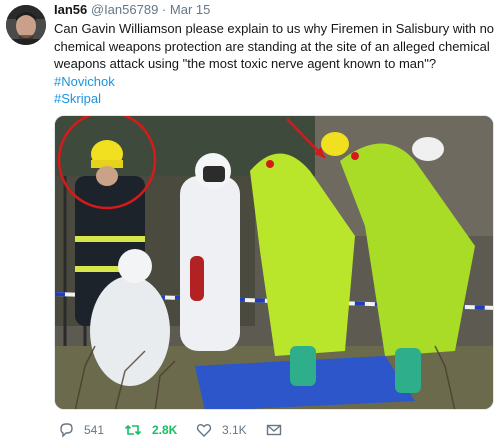  What do you see at coordinates (274, 99) in the screenshot?
I see `hashtag-link: #Skripal` at bounding box center [274, 99].